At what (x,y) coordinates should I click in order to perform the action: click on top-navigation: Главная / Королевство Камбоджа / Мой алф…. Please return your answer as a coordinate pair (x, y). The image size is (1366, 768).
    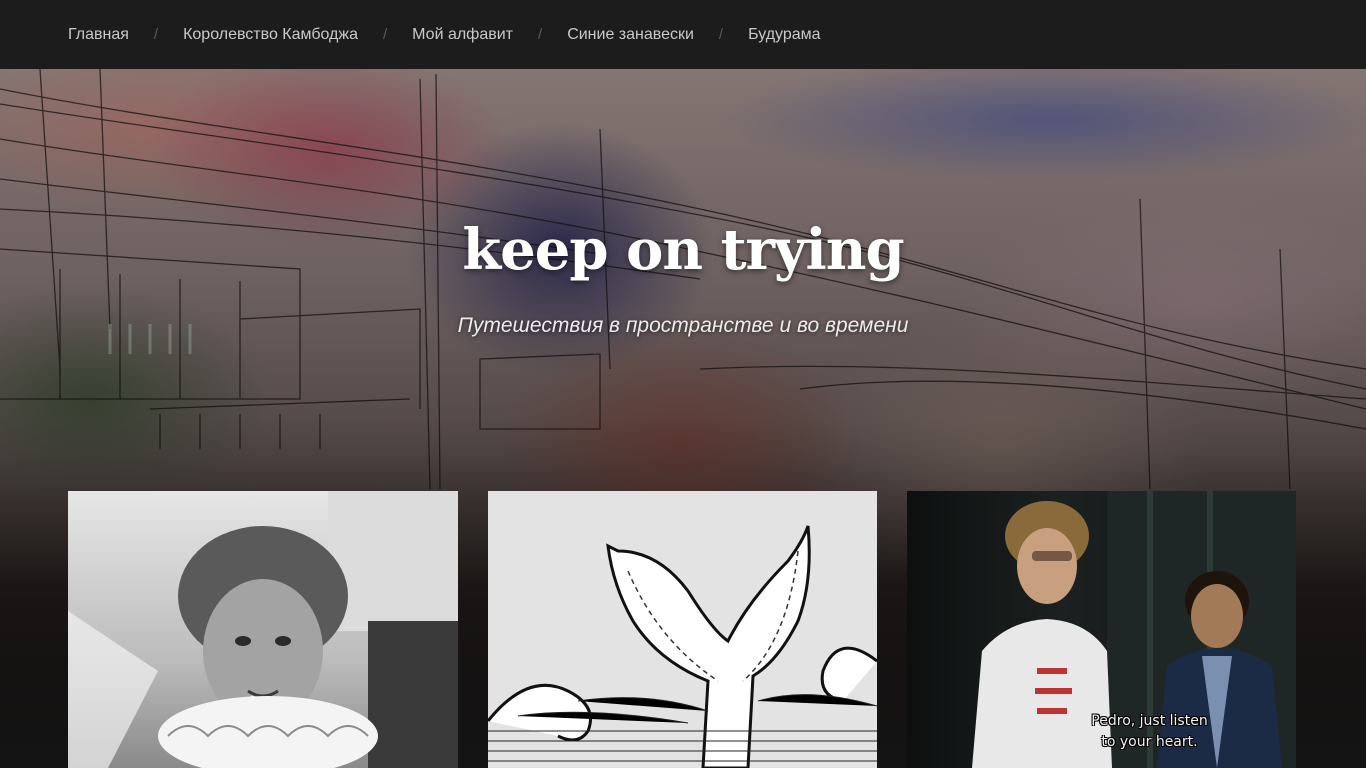
    Looking at the image, I should click on (683, 34).